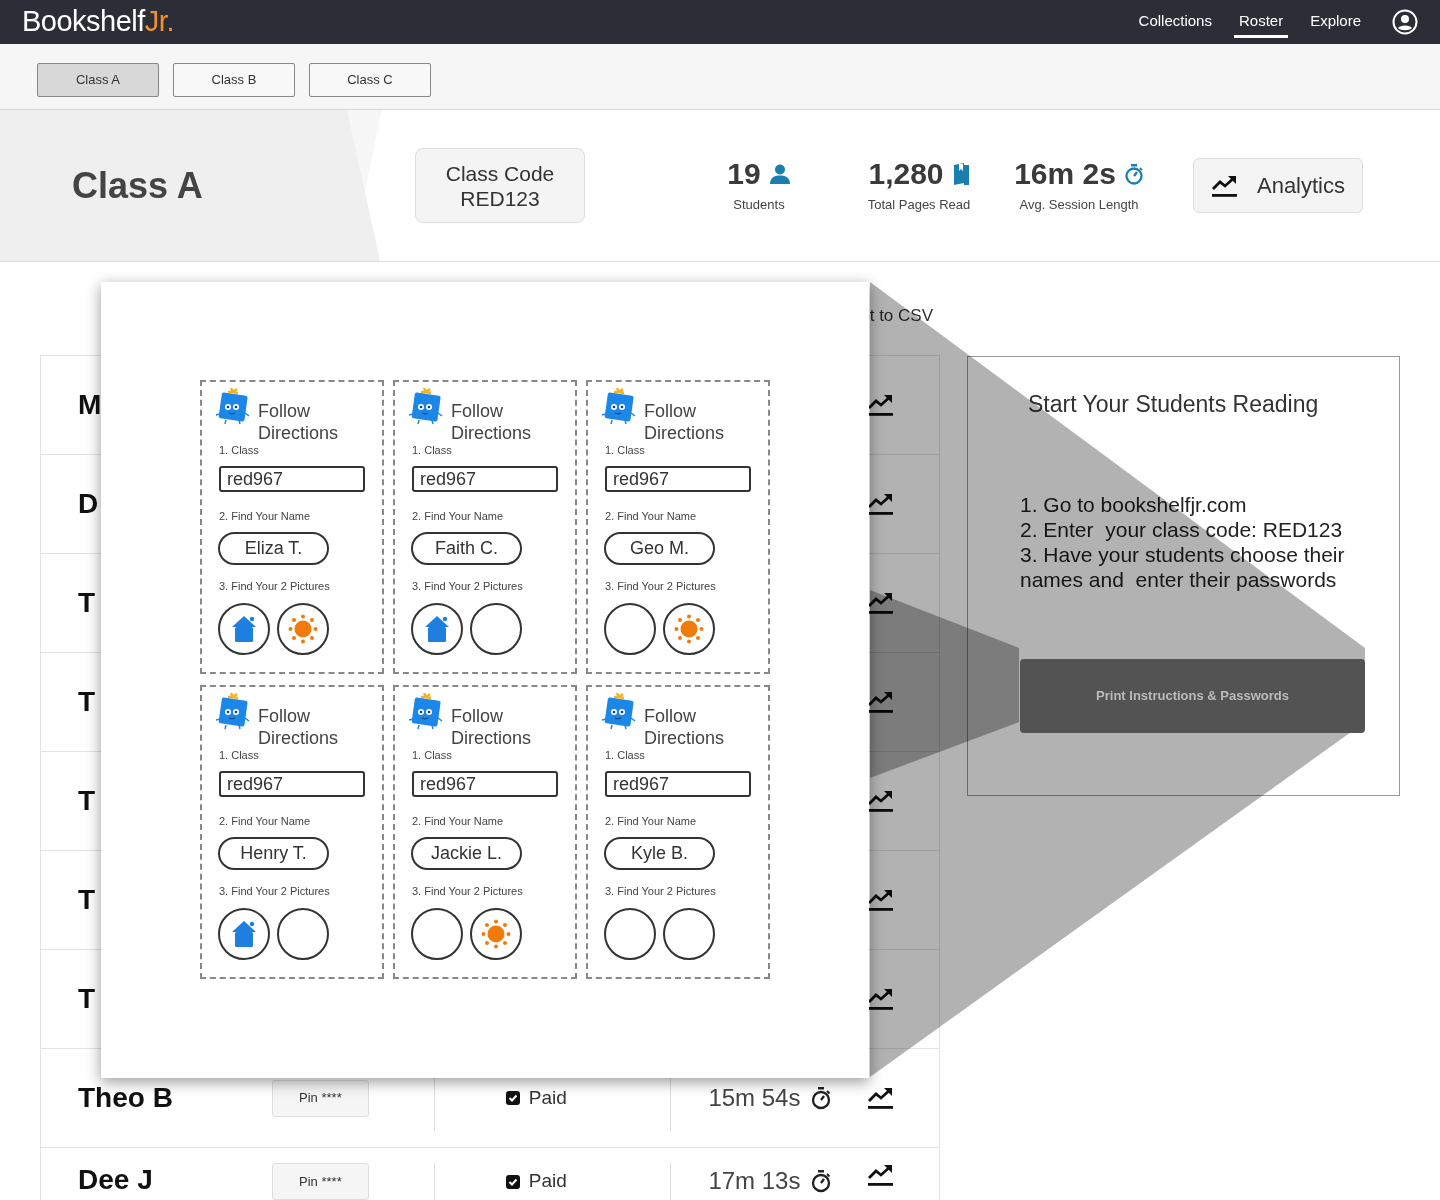 This screenshot has width=1440, height=1200. I want to click on session-time: 17m 13s, so click(754, 1181).